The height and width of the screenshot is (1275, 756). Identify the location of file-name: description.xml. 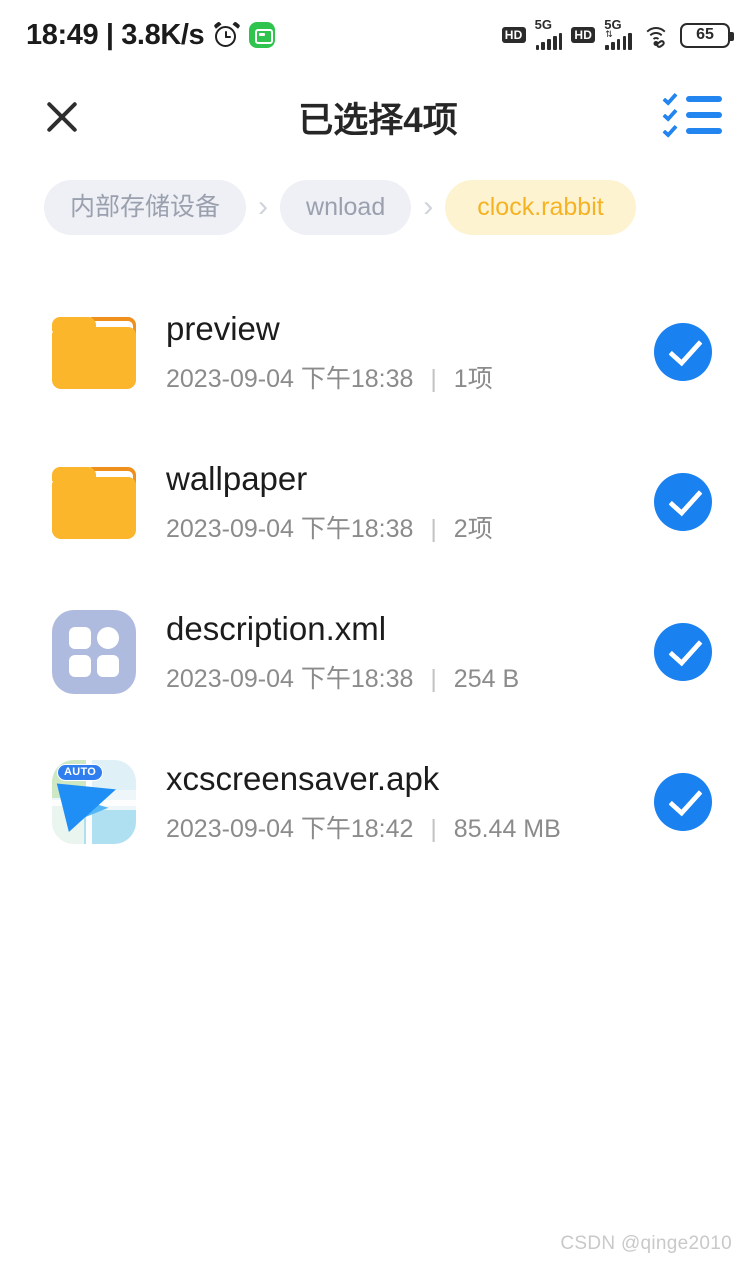
(276, 628).